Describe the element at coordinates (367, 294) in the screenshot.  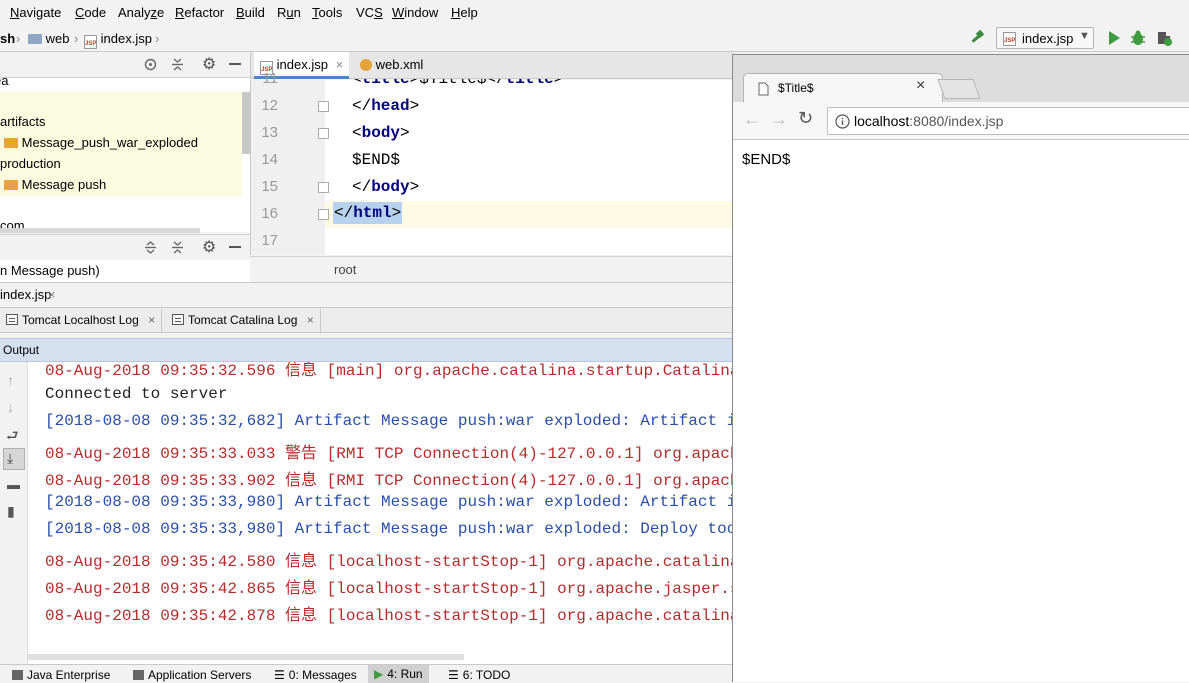
I see `run-target-bar: index.jsp ×` at that location.